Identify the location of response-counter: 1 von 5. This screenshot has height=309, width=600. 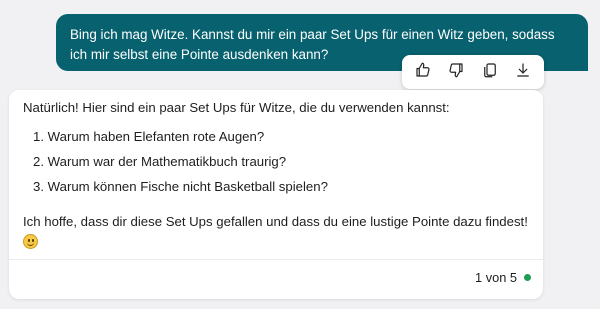
(496, 277).